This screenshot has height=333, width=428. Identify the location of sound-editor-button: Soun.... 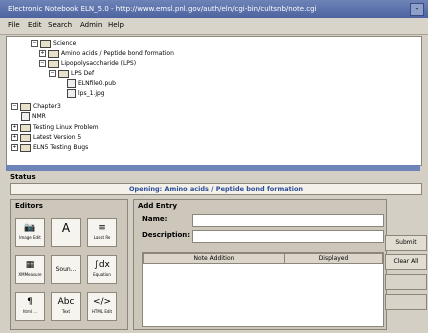
(66, 269).